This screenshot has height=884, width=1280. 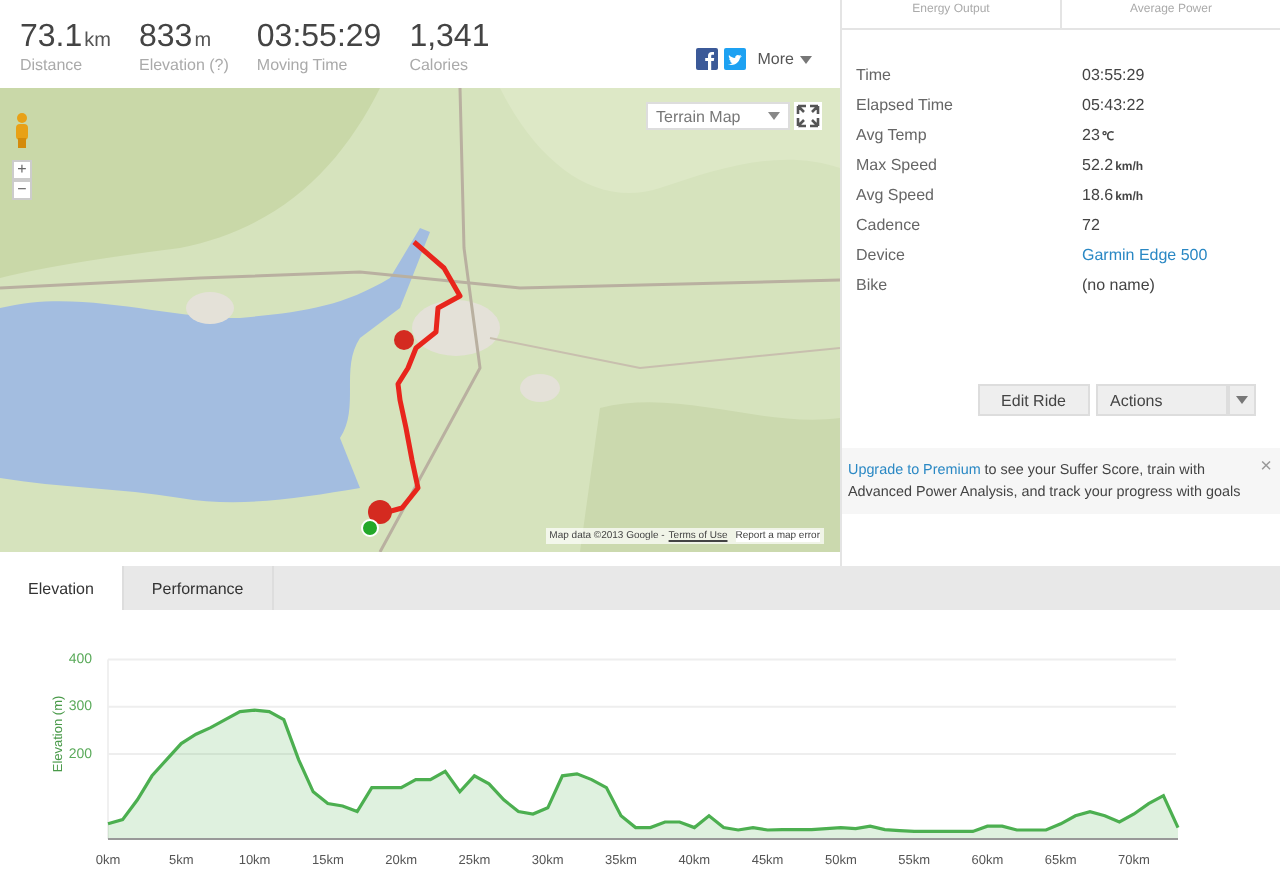 I want to click on detail-label: Elapsed Time, so click(x=905, y=105).